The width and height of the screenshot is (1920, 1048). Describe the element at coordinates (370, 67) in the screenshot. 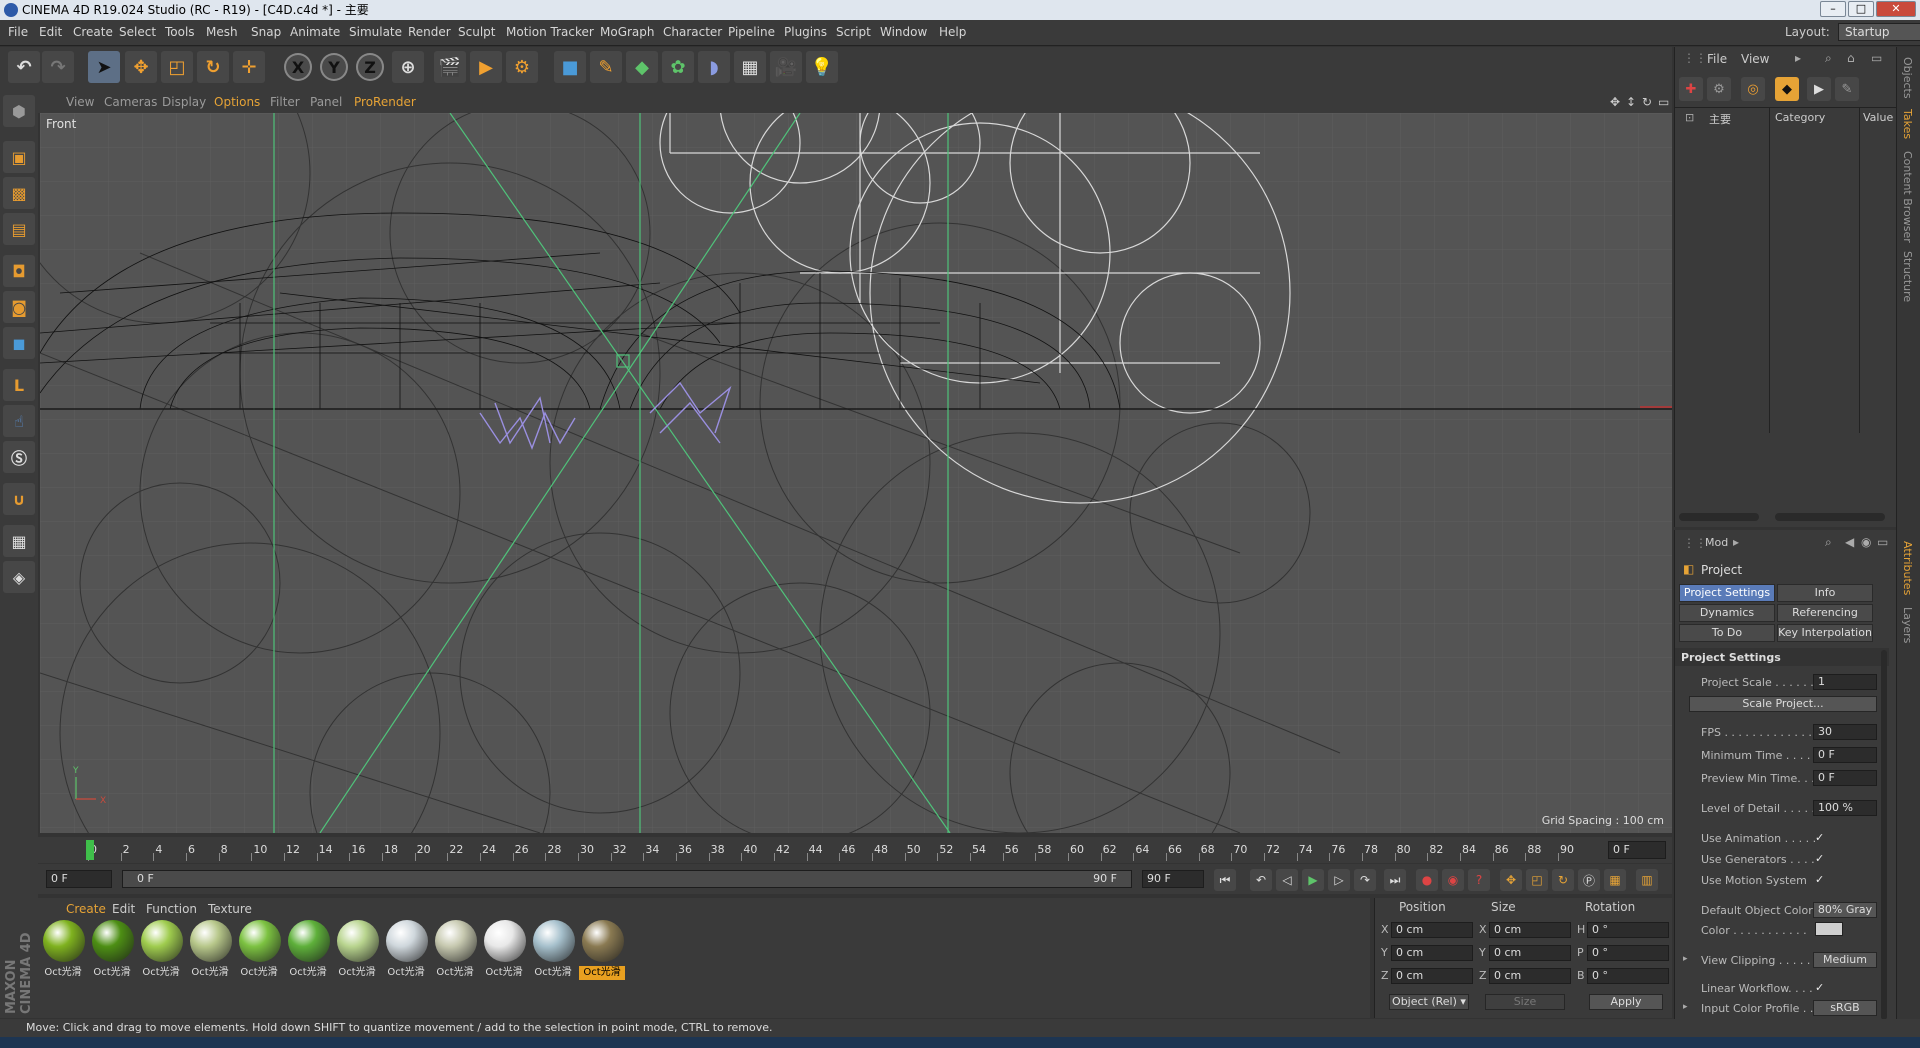

I see `z-axis-lock-button: Z` at that location.